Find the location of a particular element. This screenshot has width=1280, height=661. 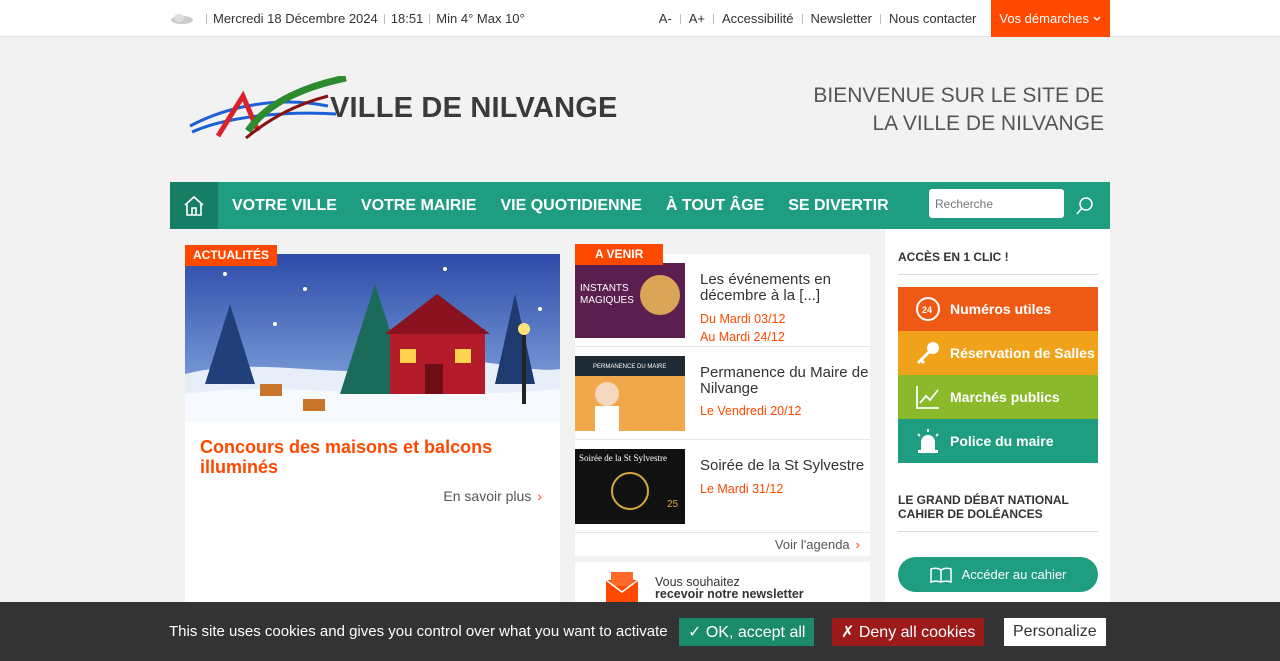

siren-icon is located at coordinates (928, 441).